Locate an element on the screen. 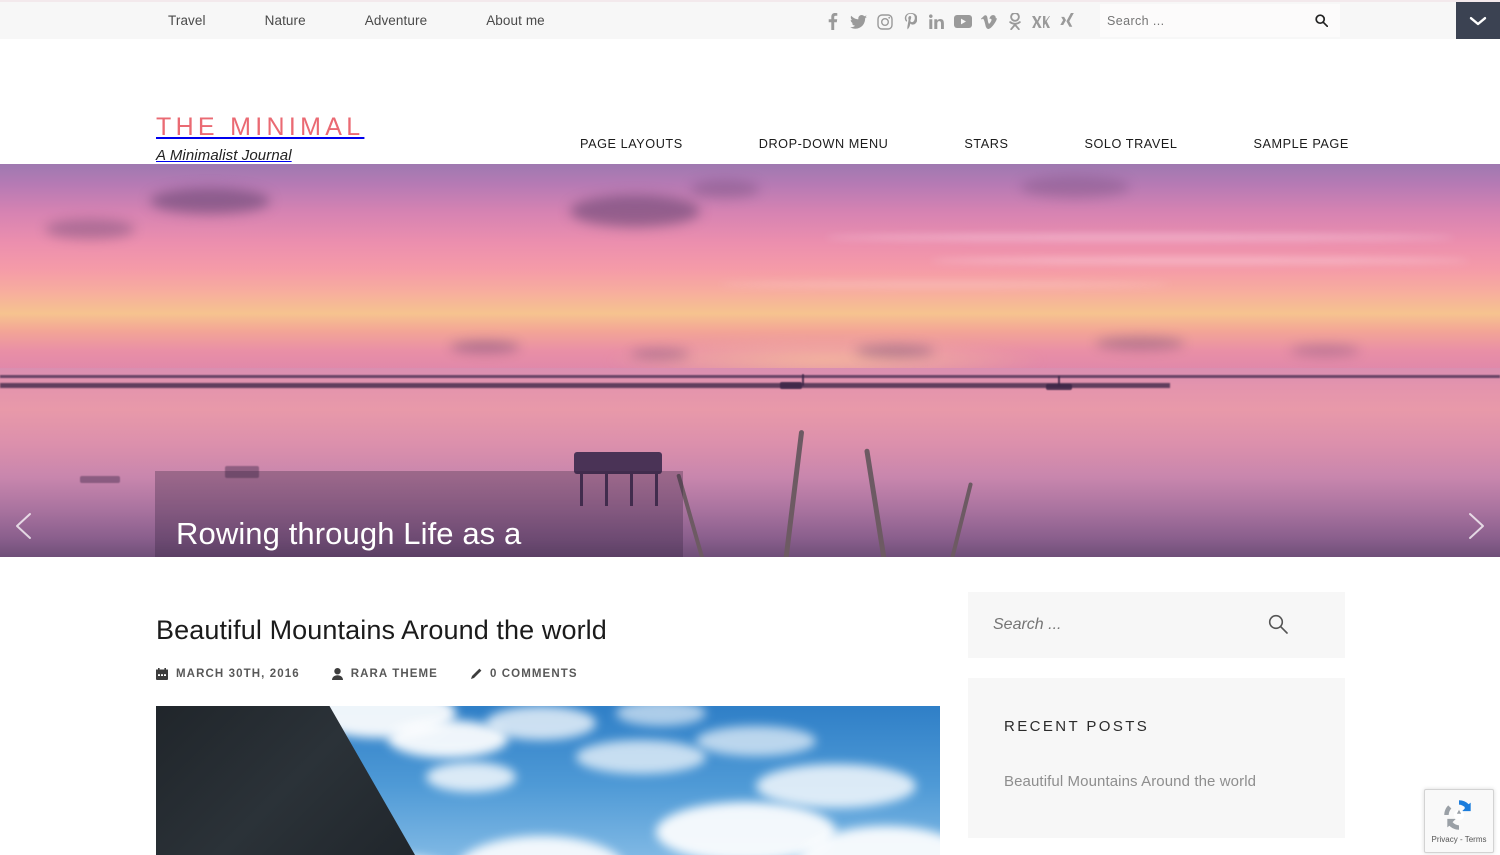 The image size is (1500, 855). recaptcha-icon is located at coordinates (1457, 815).